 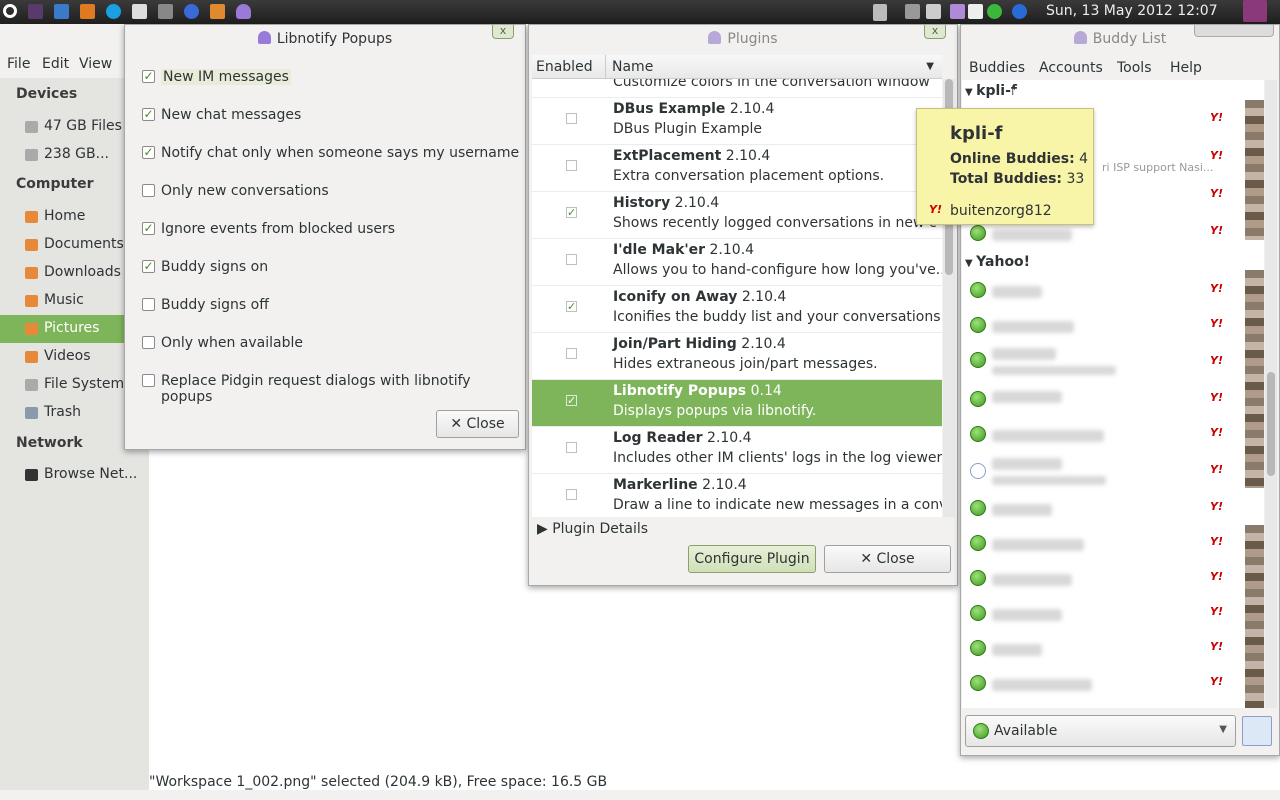 What do you see at coordinates (148, 342) in the screenshot?
I see `checkbox-only-available` at bounding box center [148, 342].